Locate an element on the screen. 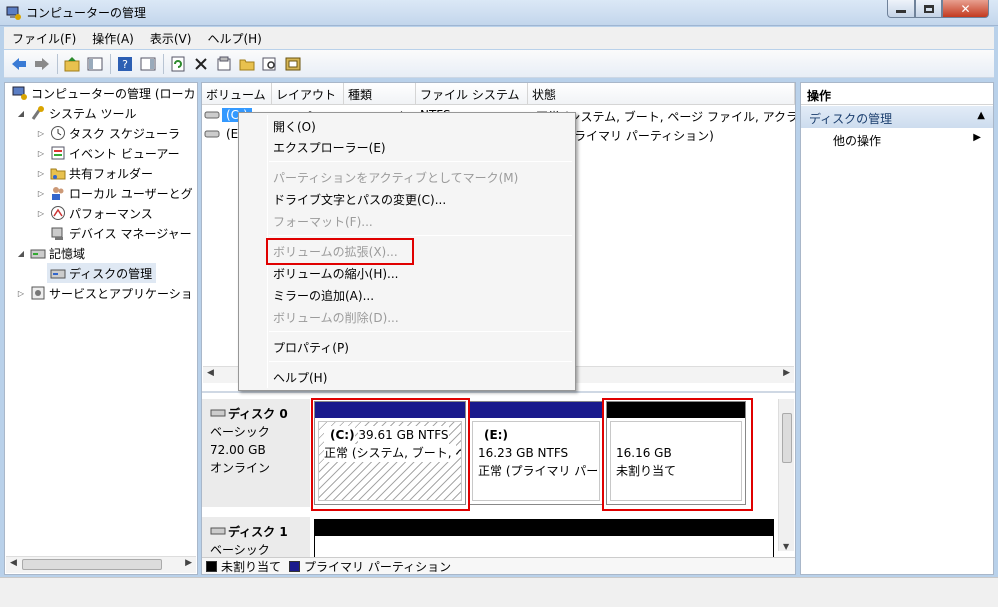 This screenshot has height=607, width=998. disk-0-info: ディスク 0 ベーシック 72.00 GB オンライン is located at coordinates (256, 453).